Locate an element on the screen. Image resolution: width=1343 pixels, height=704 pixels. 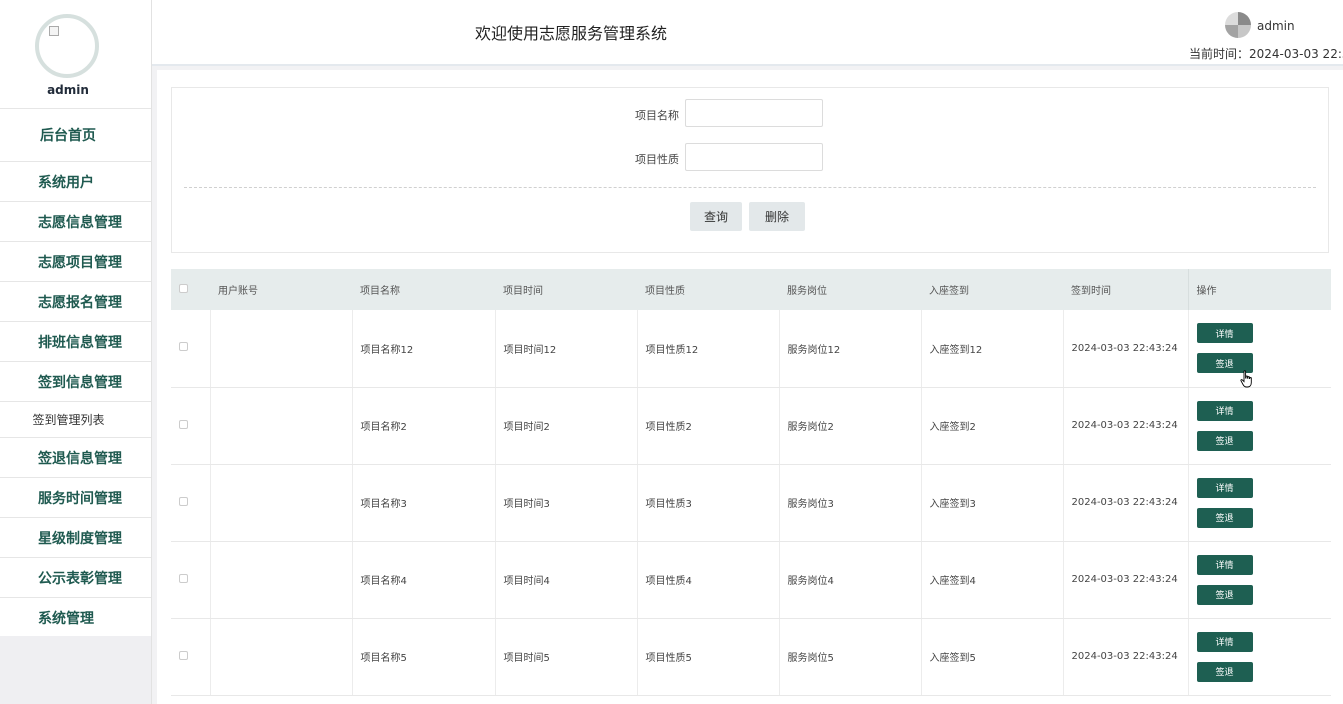
cell-project-time: 项目时间2 is located at coordinates (565, 426).